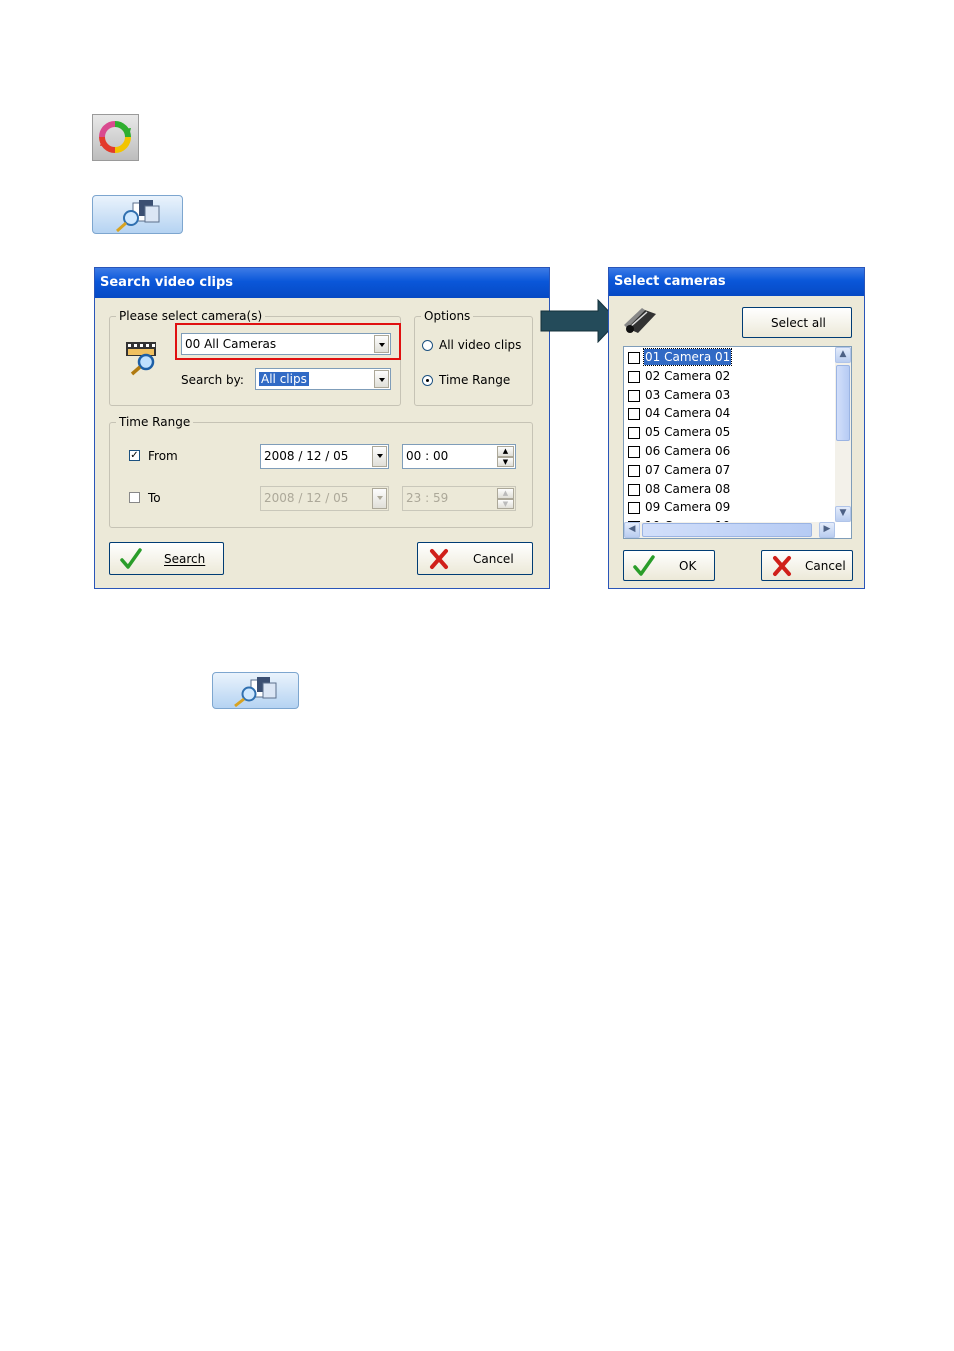 The image size is (954, 1351). Describe the element at coordinates (843, 514) in the screenshot. I see `scroll-down-icon: ▼` at that location.